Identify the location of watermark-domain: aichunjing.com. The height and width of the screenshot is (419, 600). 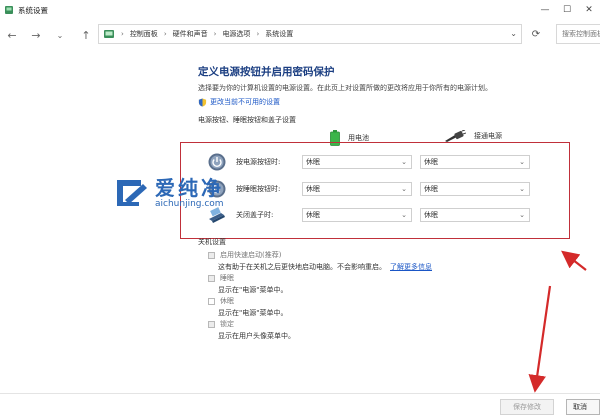
(189, 204).